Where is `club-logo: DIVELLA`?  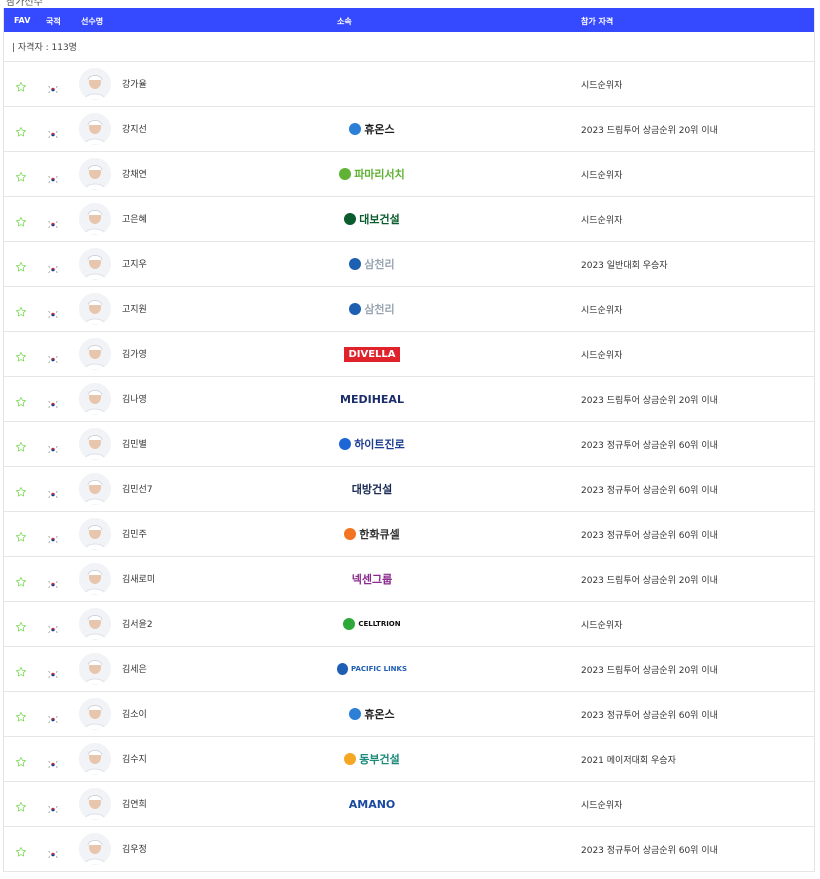 club-logo: DIVELLA is located at coordinates (372, 354).